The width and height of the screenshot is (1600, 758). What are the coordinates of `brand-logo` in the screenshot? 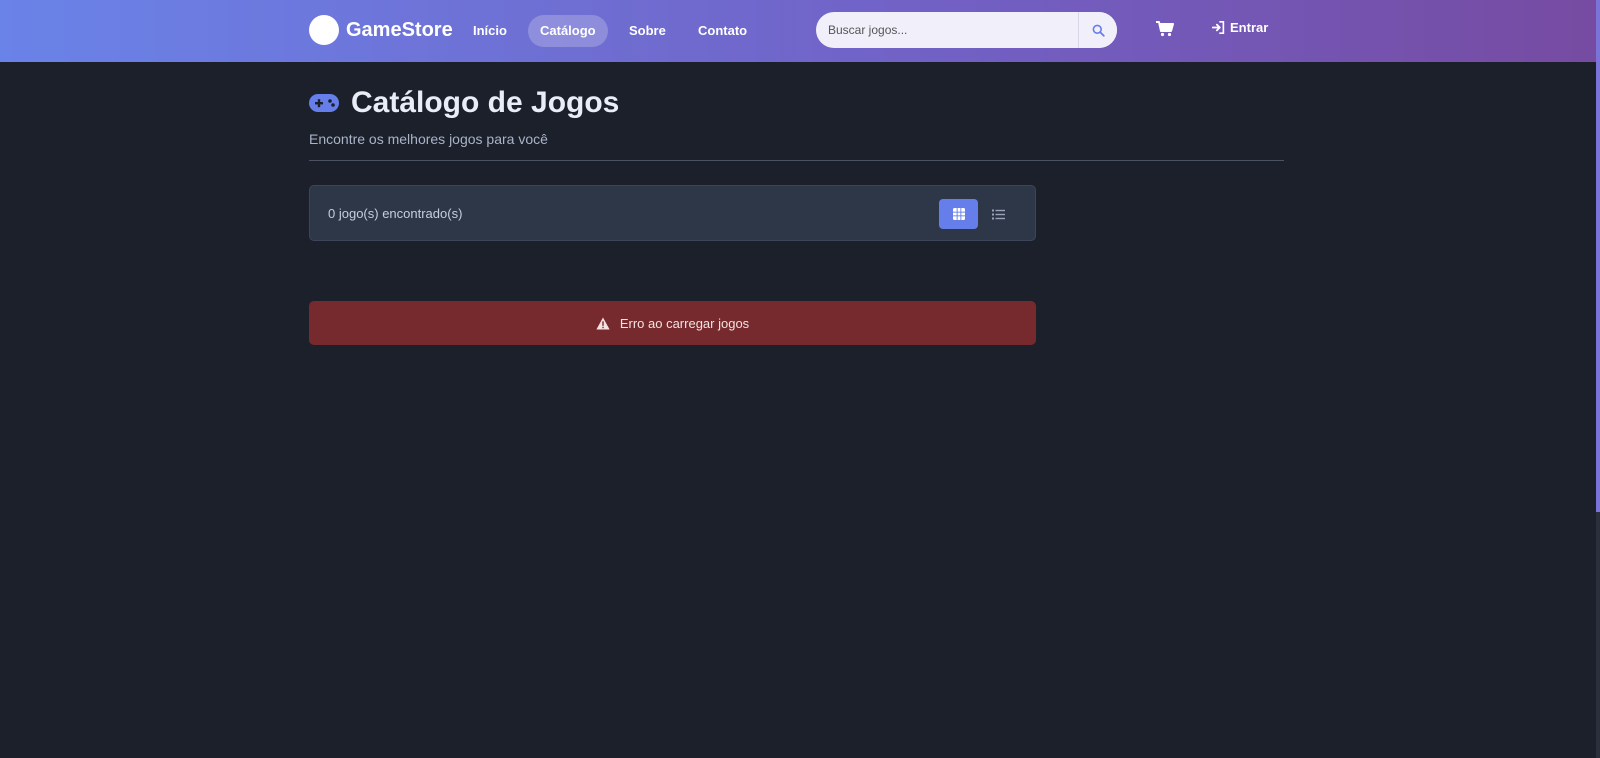 It's located at (324, 30).